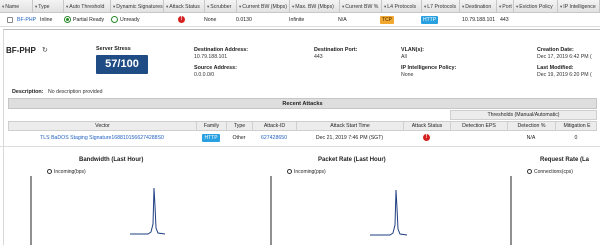 The width and height of the screenshot is (600, 245). Describe the element at coordinates (387, 19) in the screenshot. I see `tcp-badge: TCP` at that location.